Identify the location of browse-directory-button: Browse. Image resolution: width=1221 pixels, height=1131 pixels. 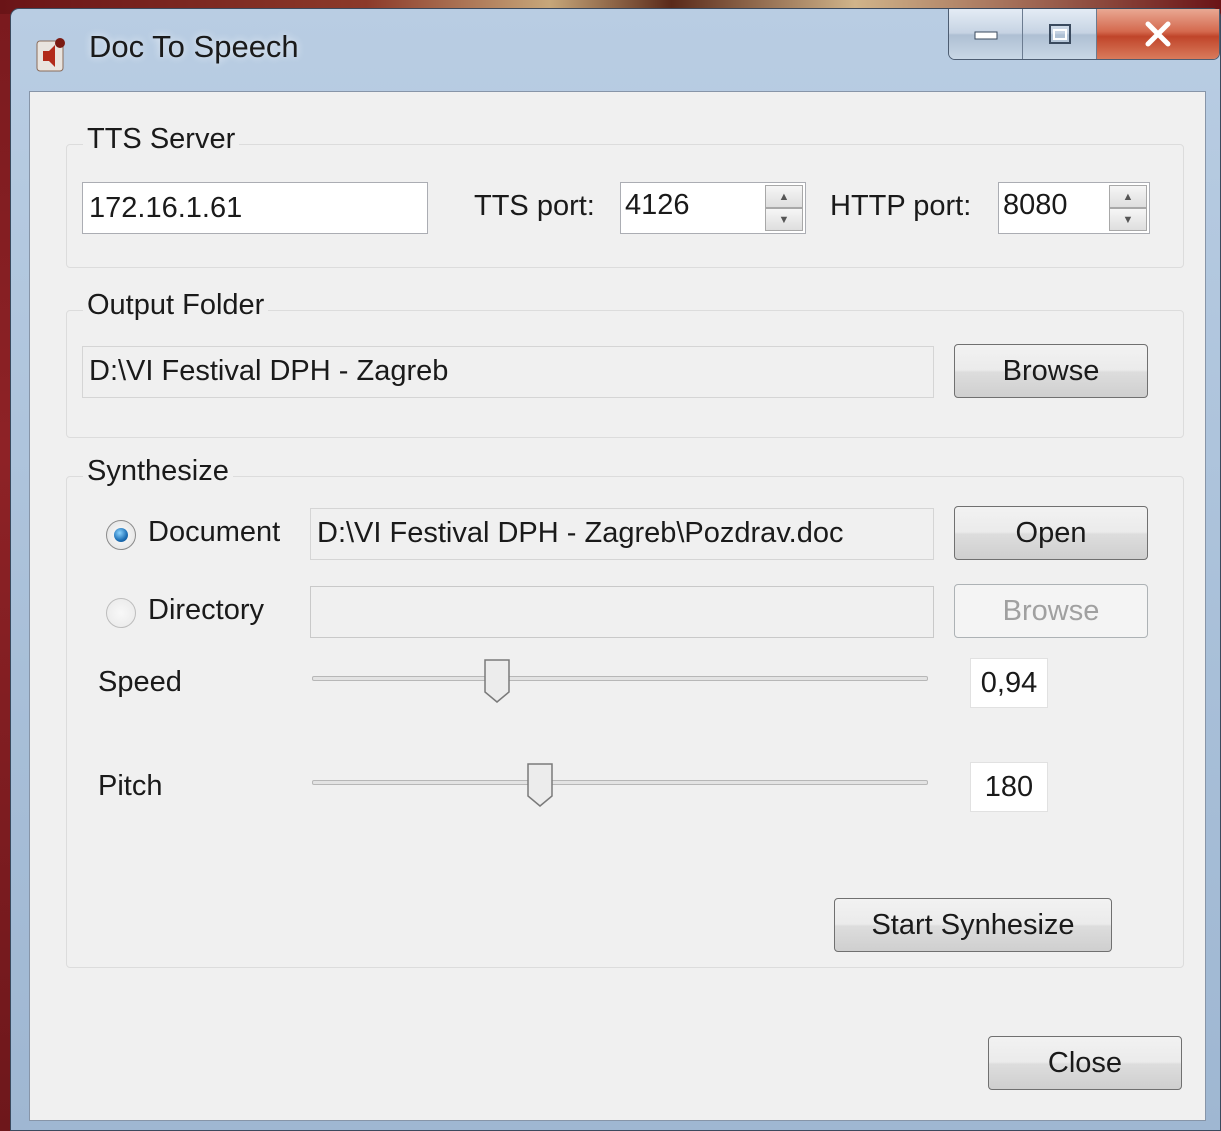
(1051, 611).